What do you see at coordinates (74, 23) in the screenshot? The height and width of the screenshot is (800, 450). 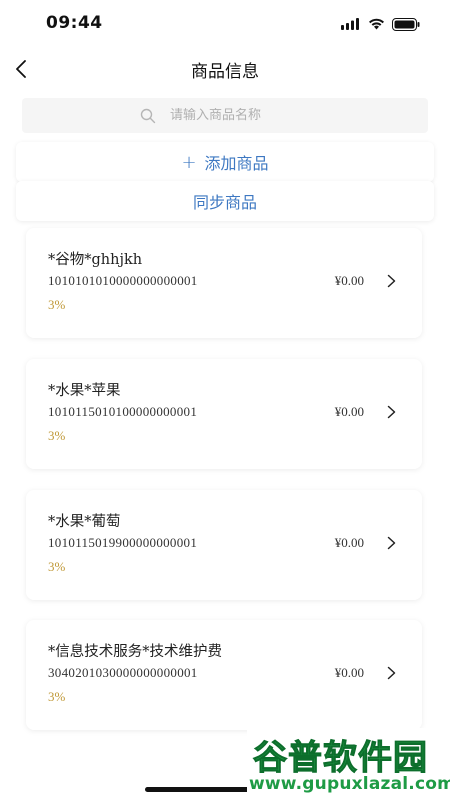 I see `status-time: 09:44` at bounding box center [74, 23].